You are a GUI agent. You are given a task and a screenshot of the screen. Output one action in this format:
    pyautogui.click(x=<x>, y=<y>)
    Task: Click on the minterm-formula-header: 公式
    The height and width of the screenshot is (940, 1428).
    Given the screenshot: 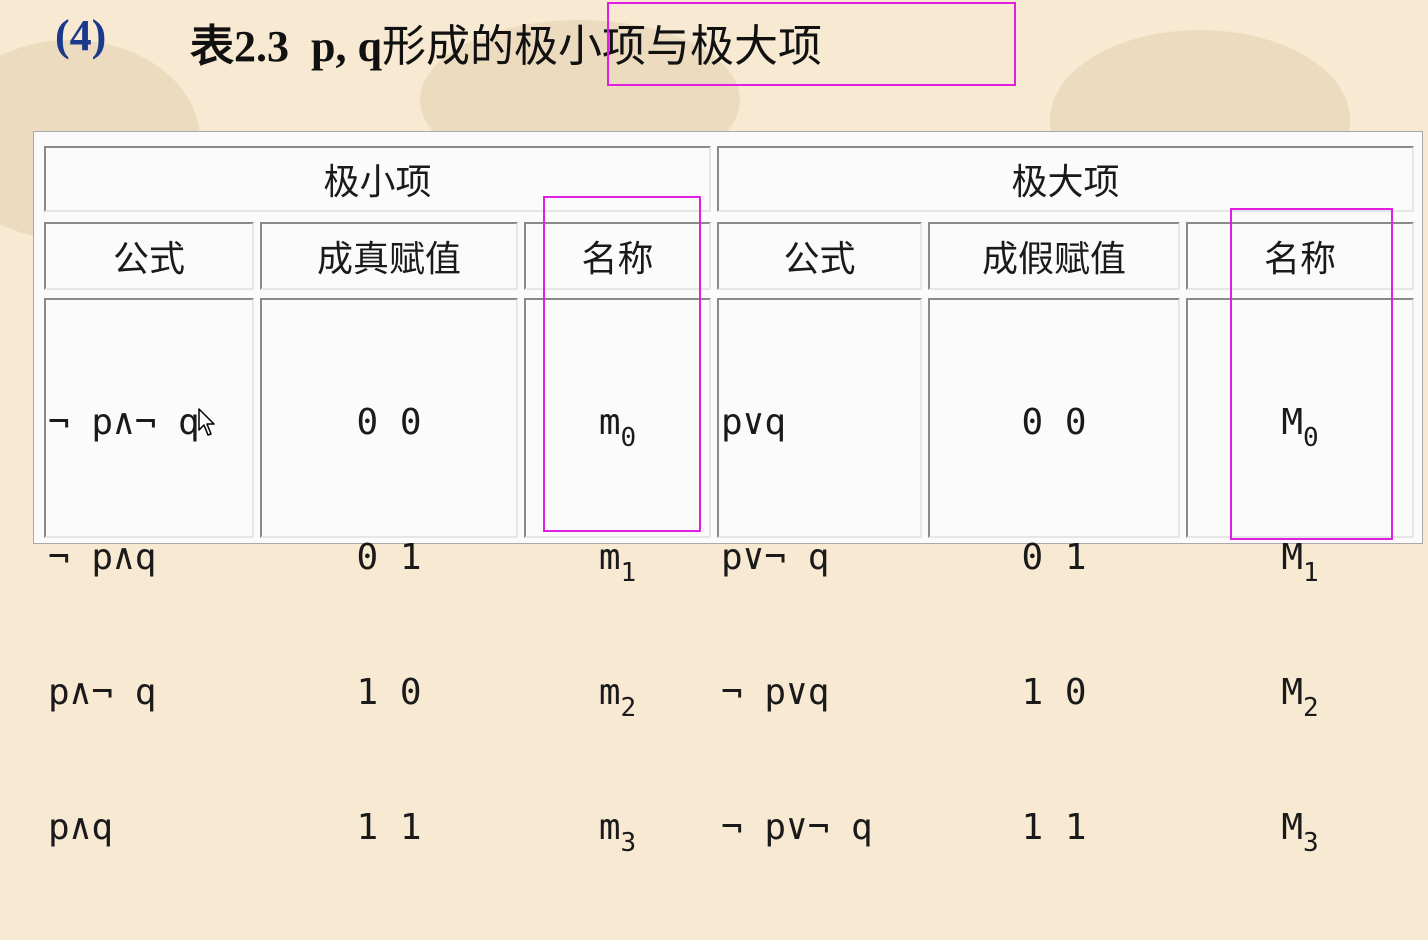 What is the action you would take?
    pyautogui.click(x=149, y=256)
    